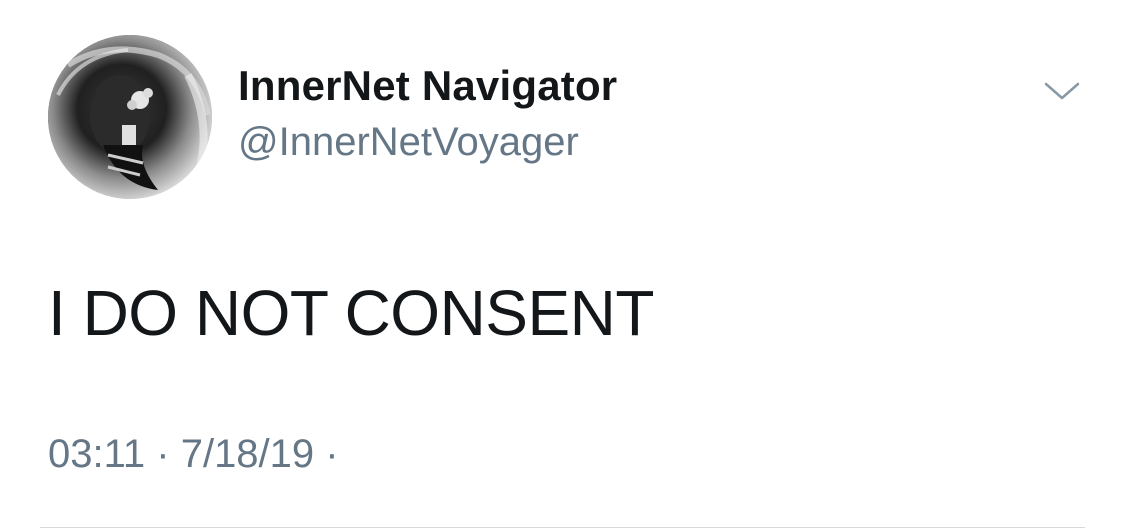 This screenshot has width=1125, height=531. I want to click on avatar, so click(130, 117).